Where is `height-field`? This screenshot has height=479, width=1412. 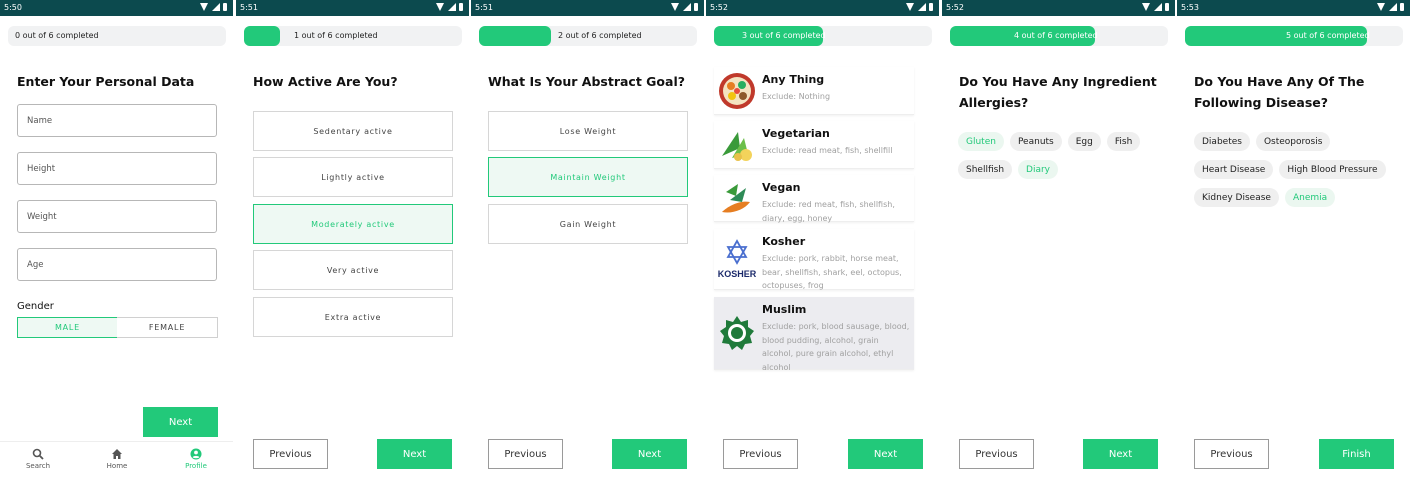 height-field is located at coordinates (117, 168).